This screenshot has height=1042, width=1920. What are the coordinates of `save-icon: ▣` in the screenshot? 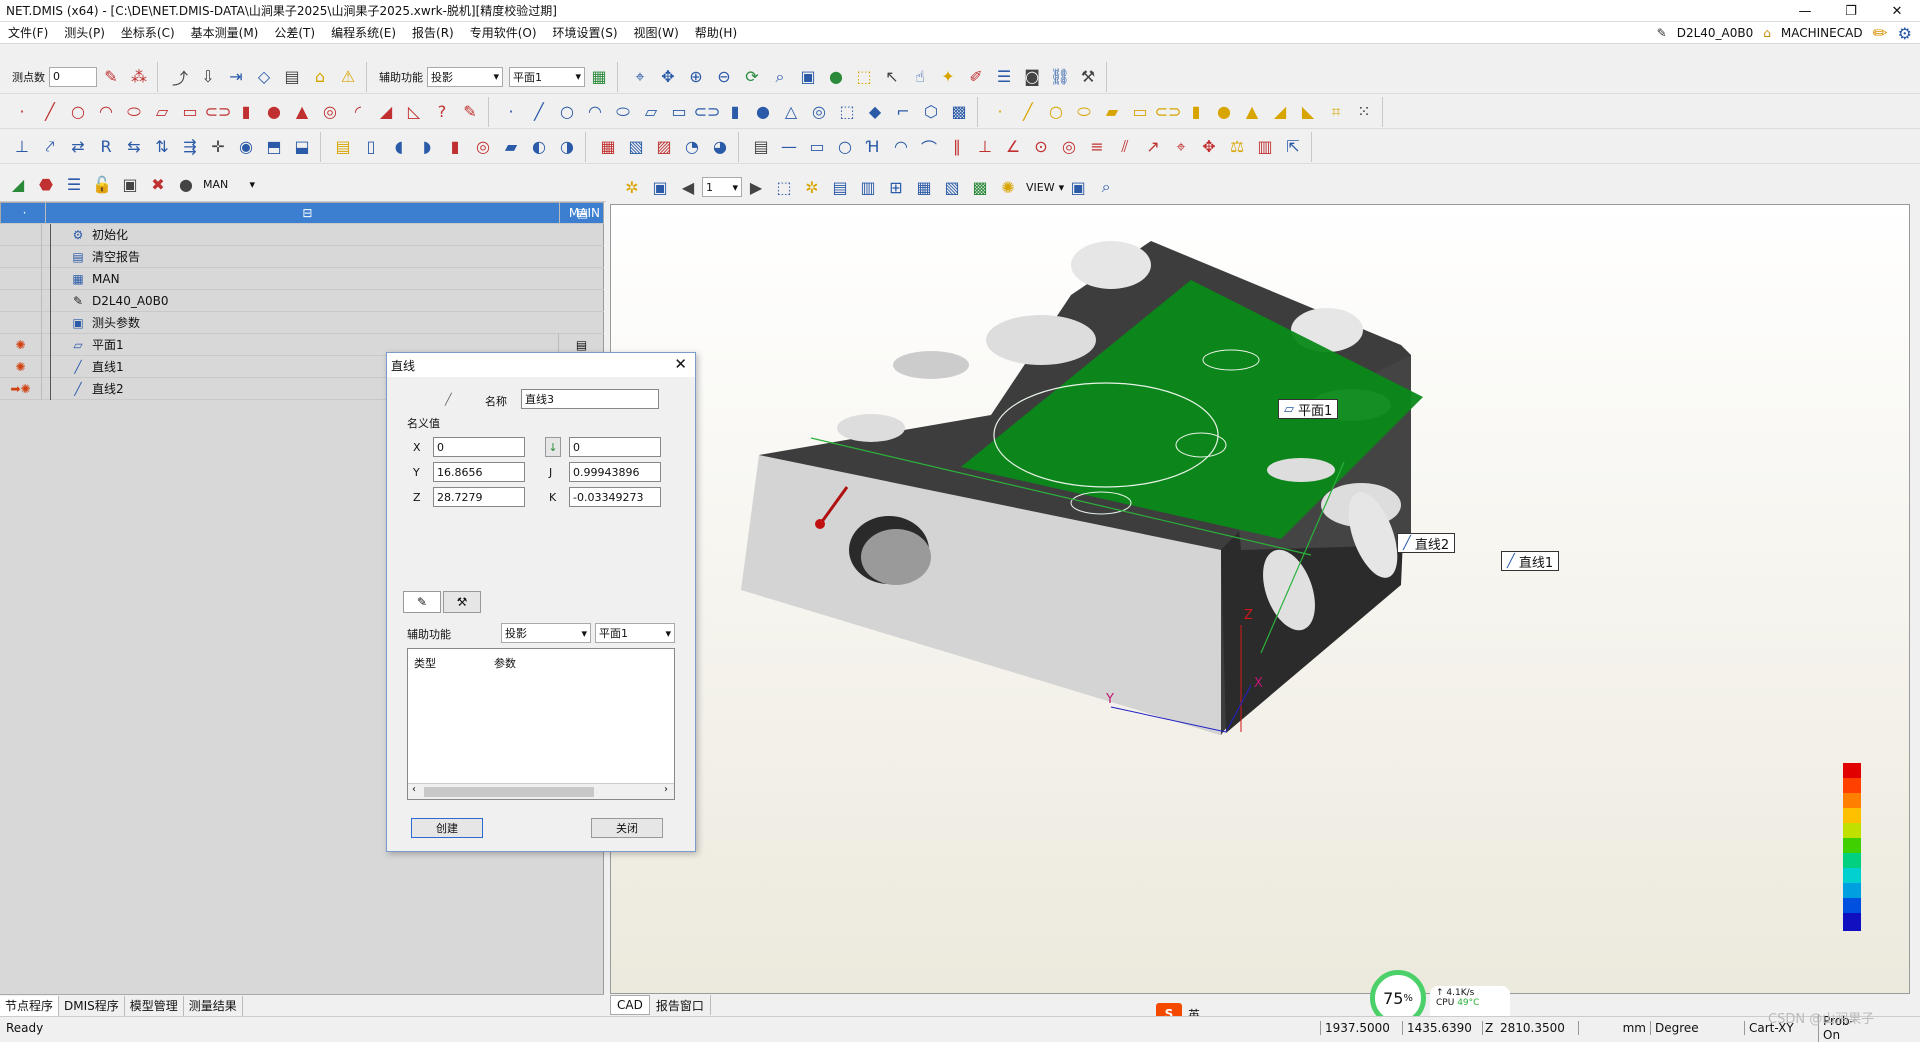 It's located at (660, 187).